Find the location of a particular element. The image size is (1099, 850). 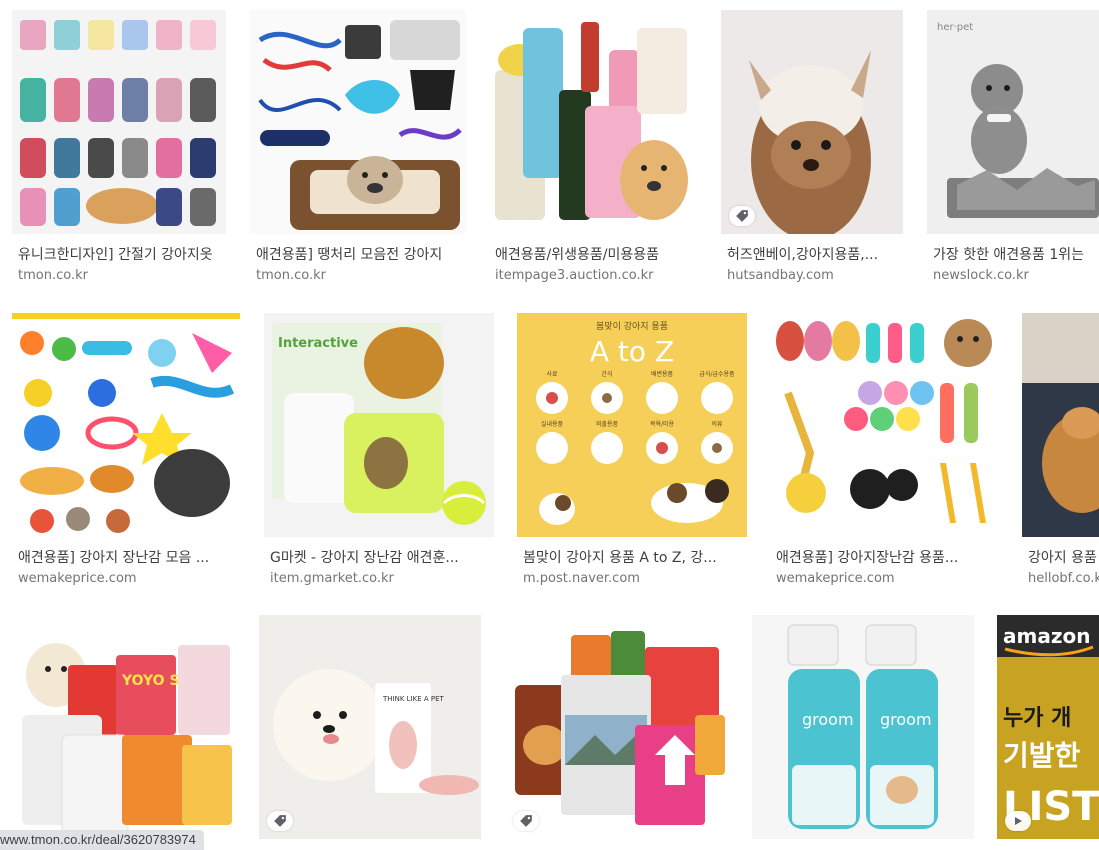

result-image-5: her·pet is located at coordinates (1013, 122).